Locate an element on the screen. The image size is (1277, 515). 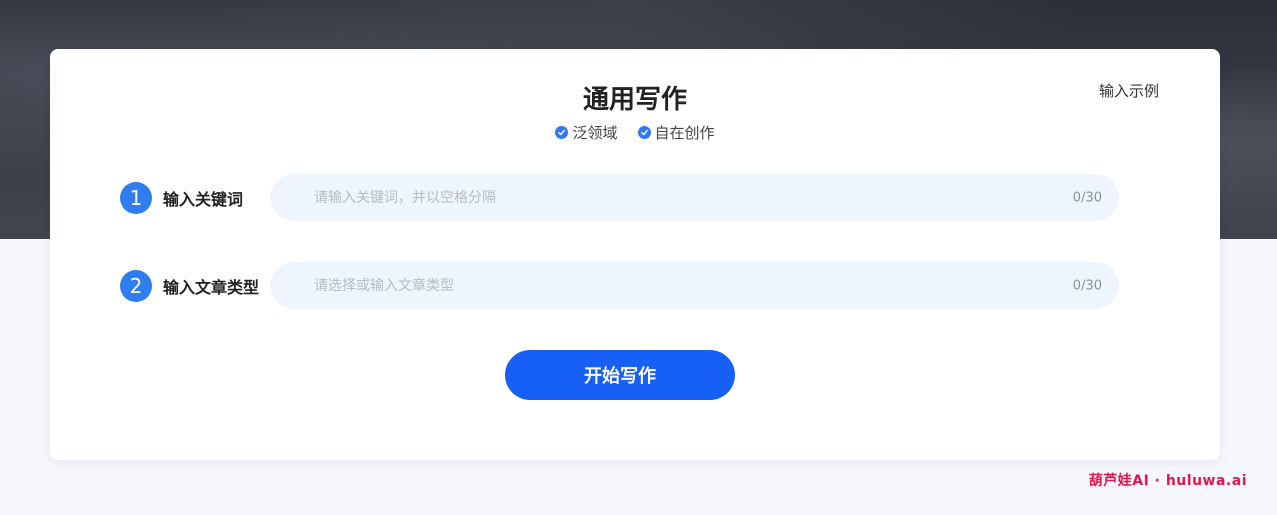
feature-tag-label: 自在创作 is located at coordinates (684, 133).